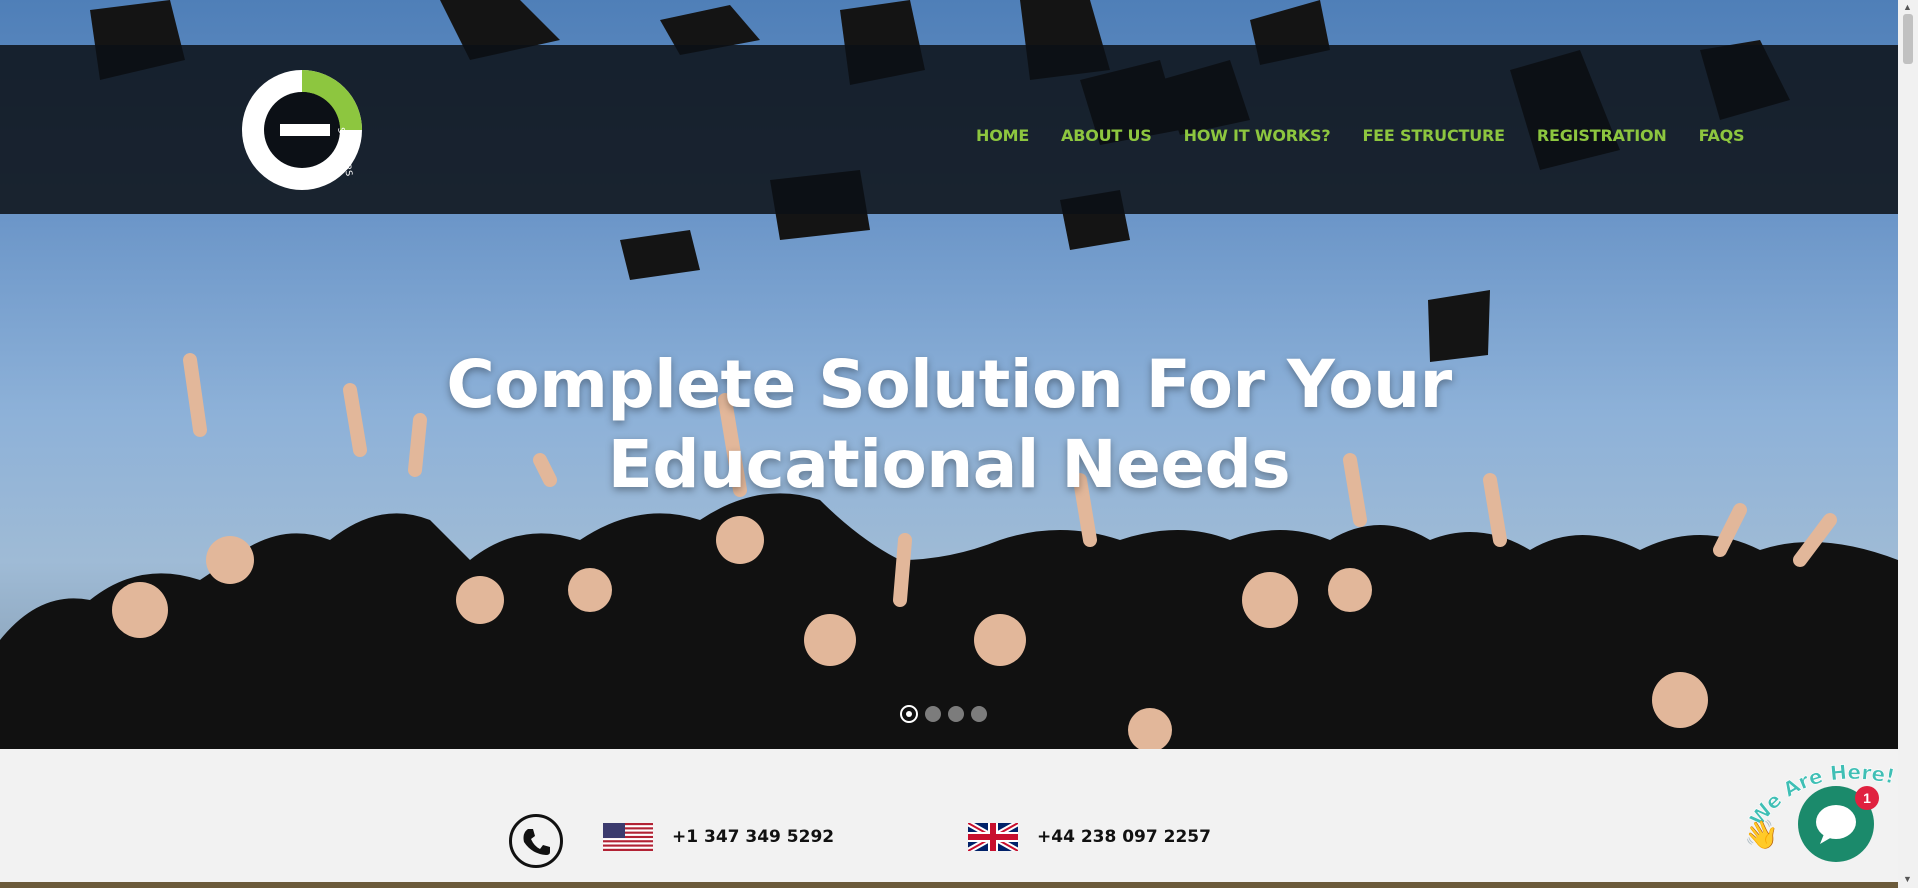  Describe the element at coordinates (1124, 837) in the screenshot. I see `uk-phone-number: +44 238 097 2257` at that location.